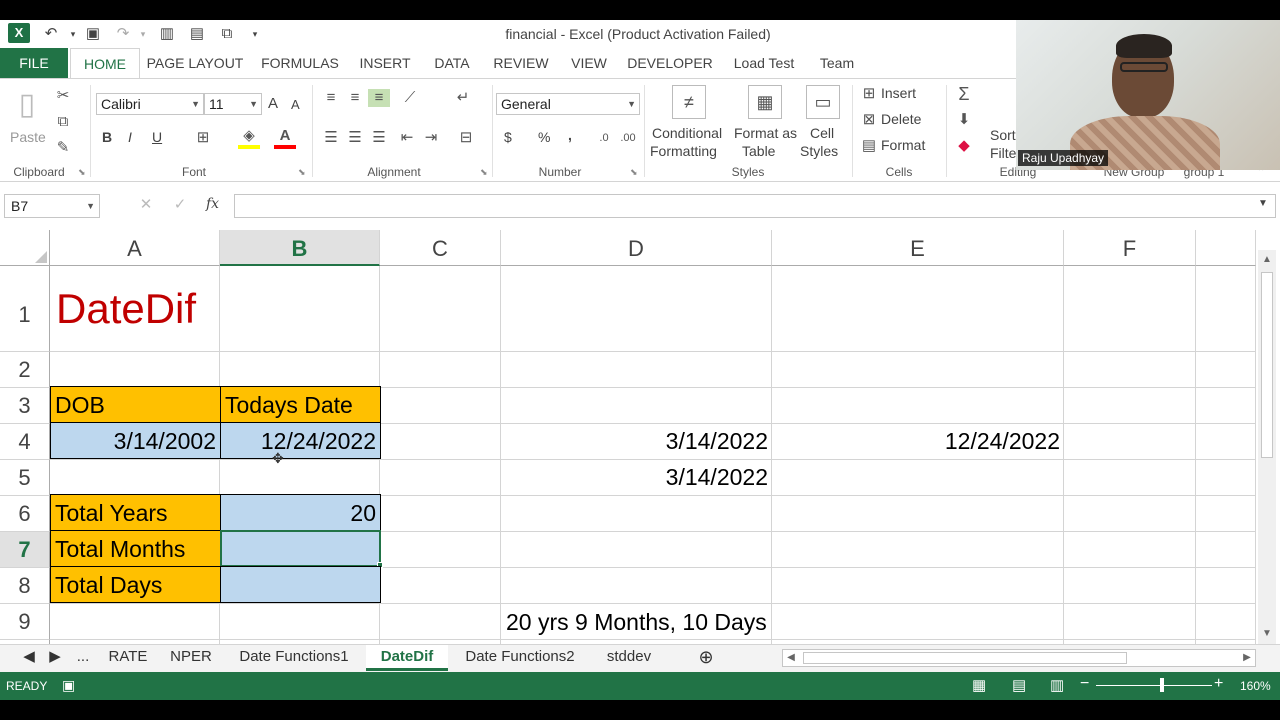 The height and width of the screenshot is (720, 1280). I want to click on tab-insert: INSERT, so click(385, 63).